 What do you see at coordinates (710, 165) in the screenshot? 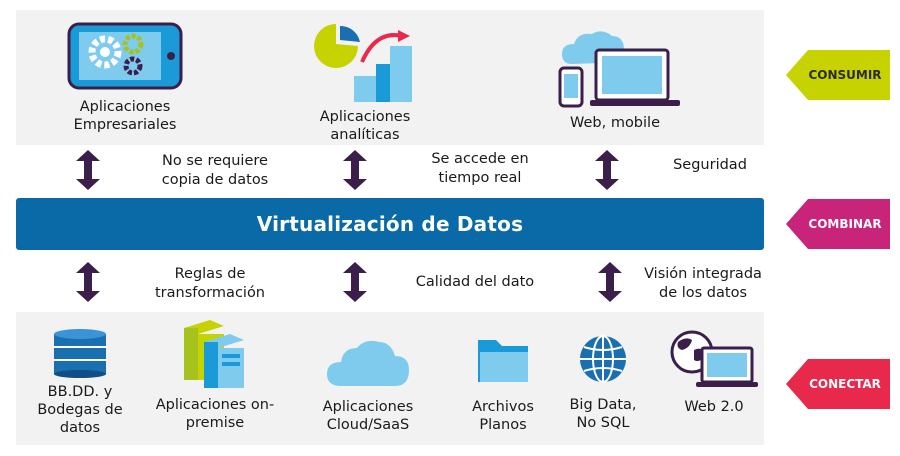
I see `note-security: Seguridad` at bounding box center [710, 165].